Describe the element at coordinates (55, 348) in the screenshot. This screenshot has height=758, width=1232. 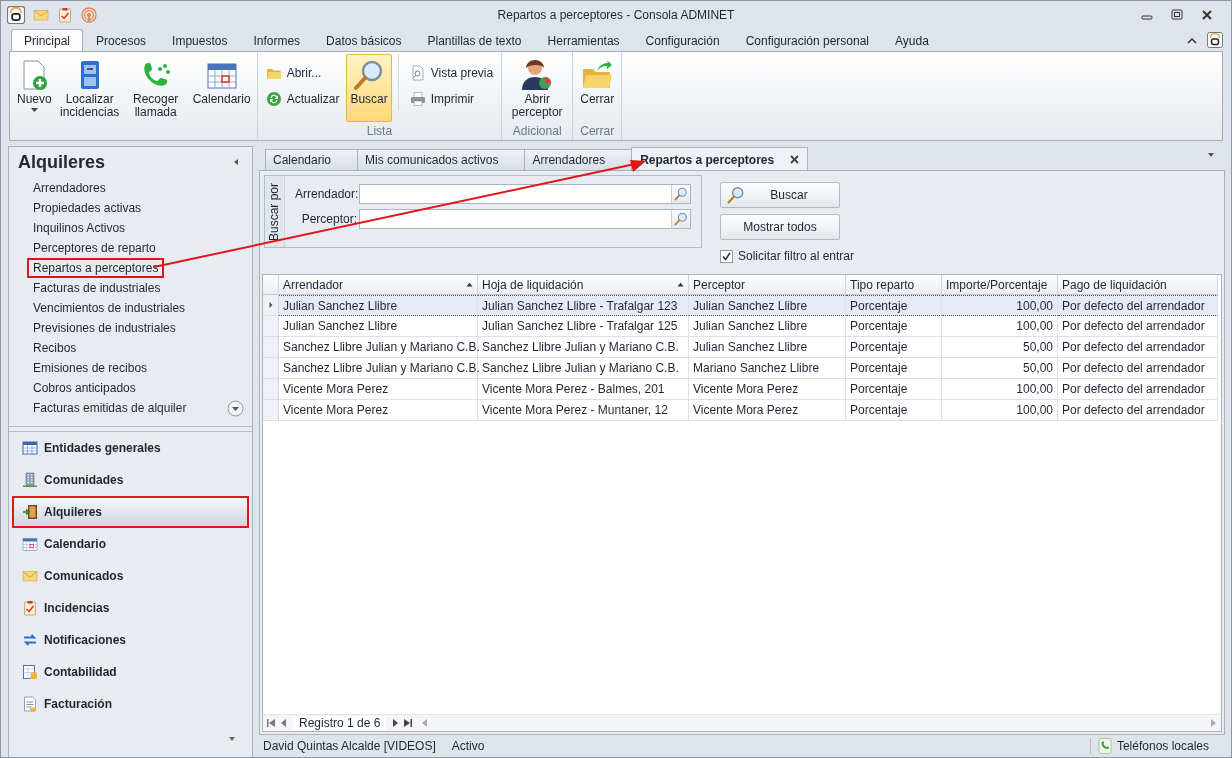
I see `sidebar-item: Recibos` at that location.